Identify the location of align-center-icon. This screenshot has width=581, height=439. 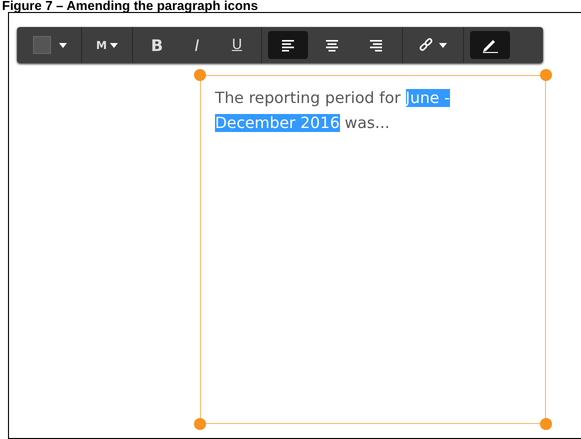
(331, 45).